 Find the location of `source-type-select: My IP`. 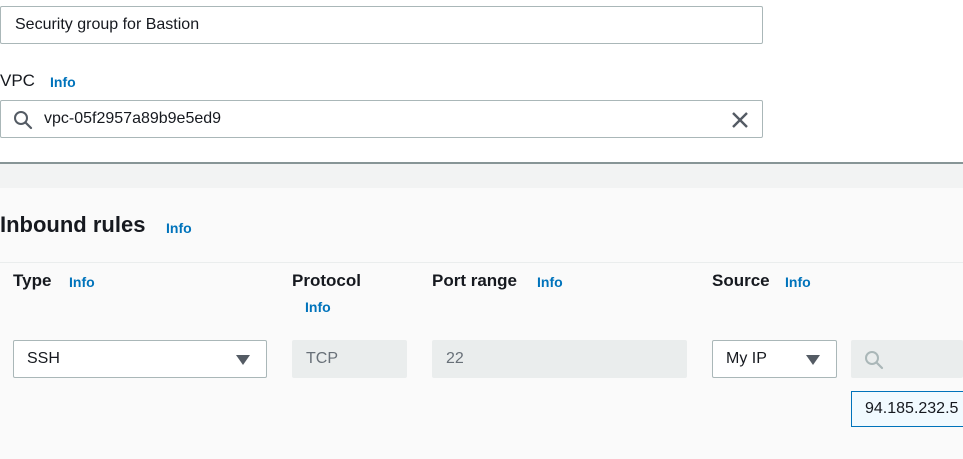

source-type-select: My IP is located at coordinates (774, 359).